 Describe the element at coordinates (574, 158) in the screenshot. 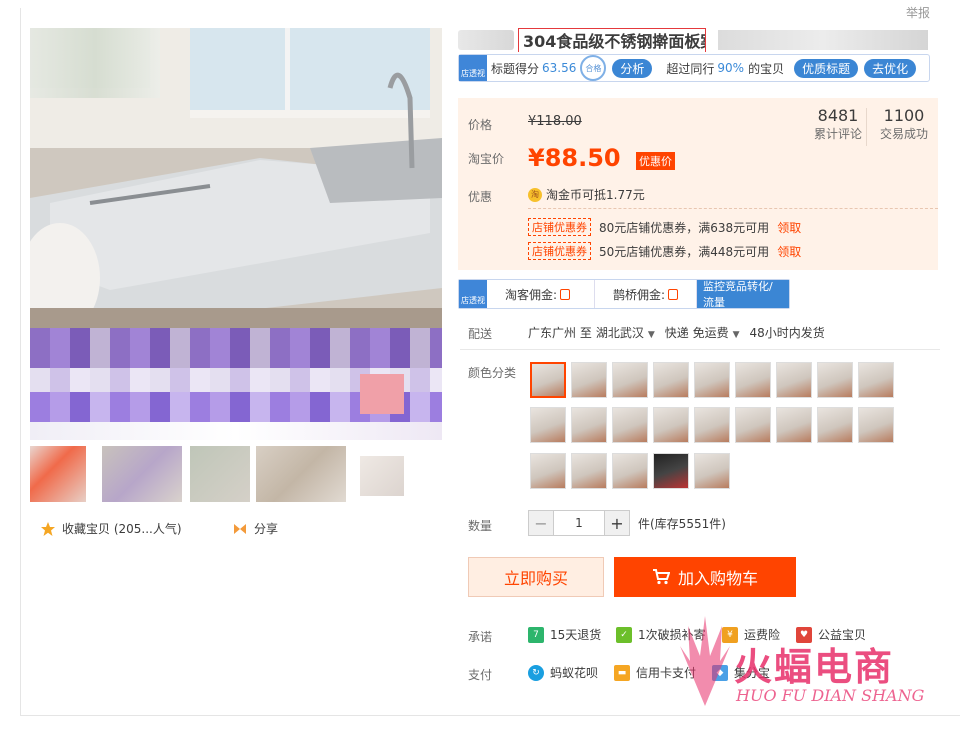

I see `promo-price: ¥88.50` at that location.